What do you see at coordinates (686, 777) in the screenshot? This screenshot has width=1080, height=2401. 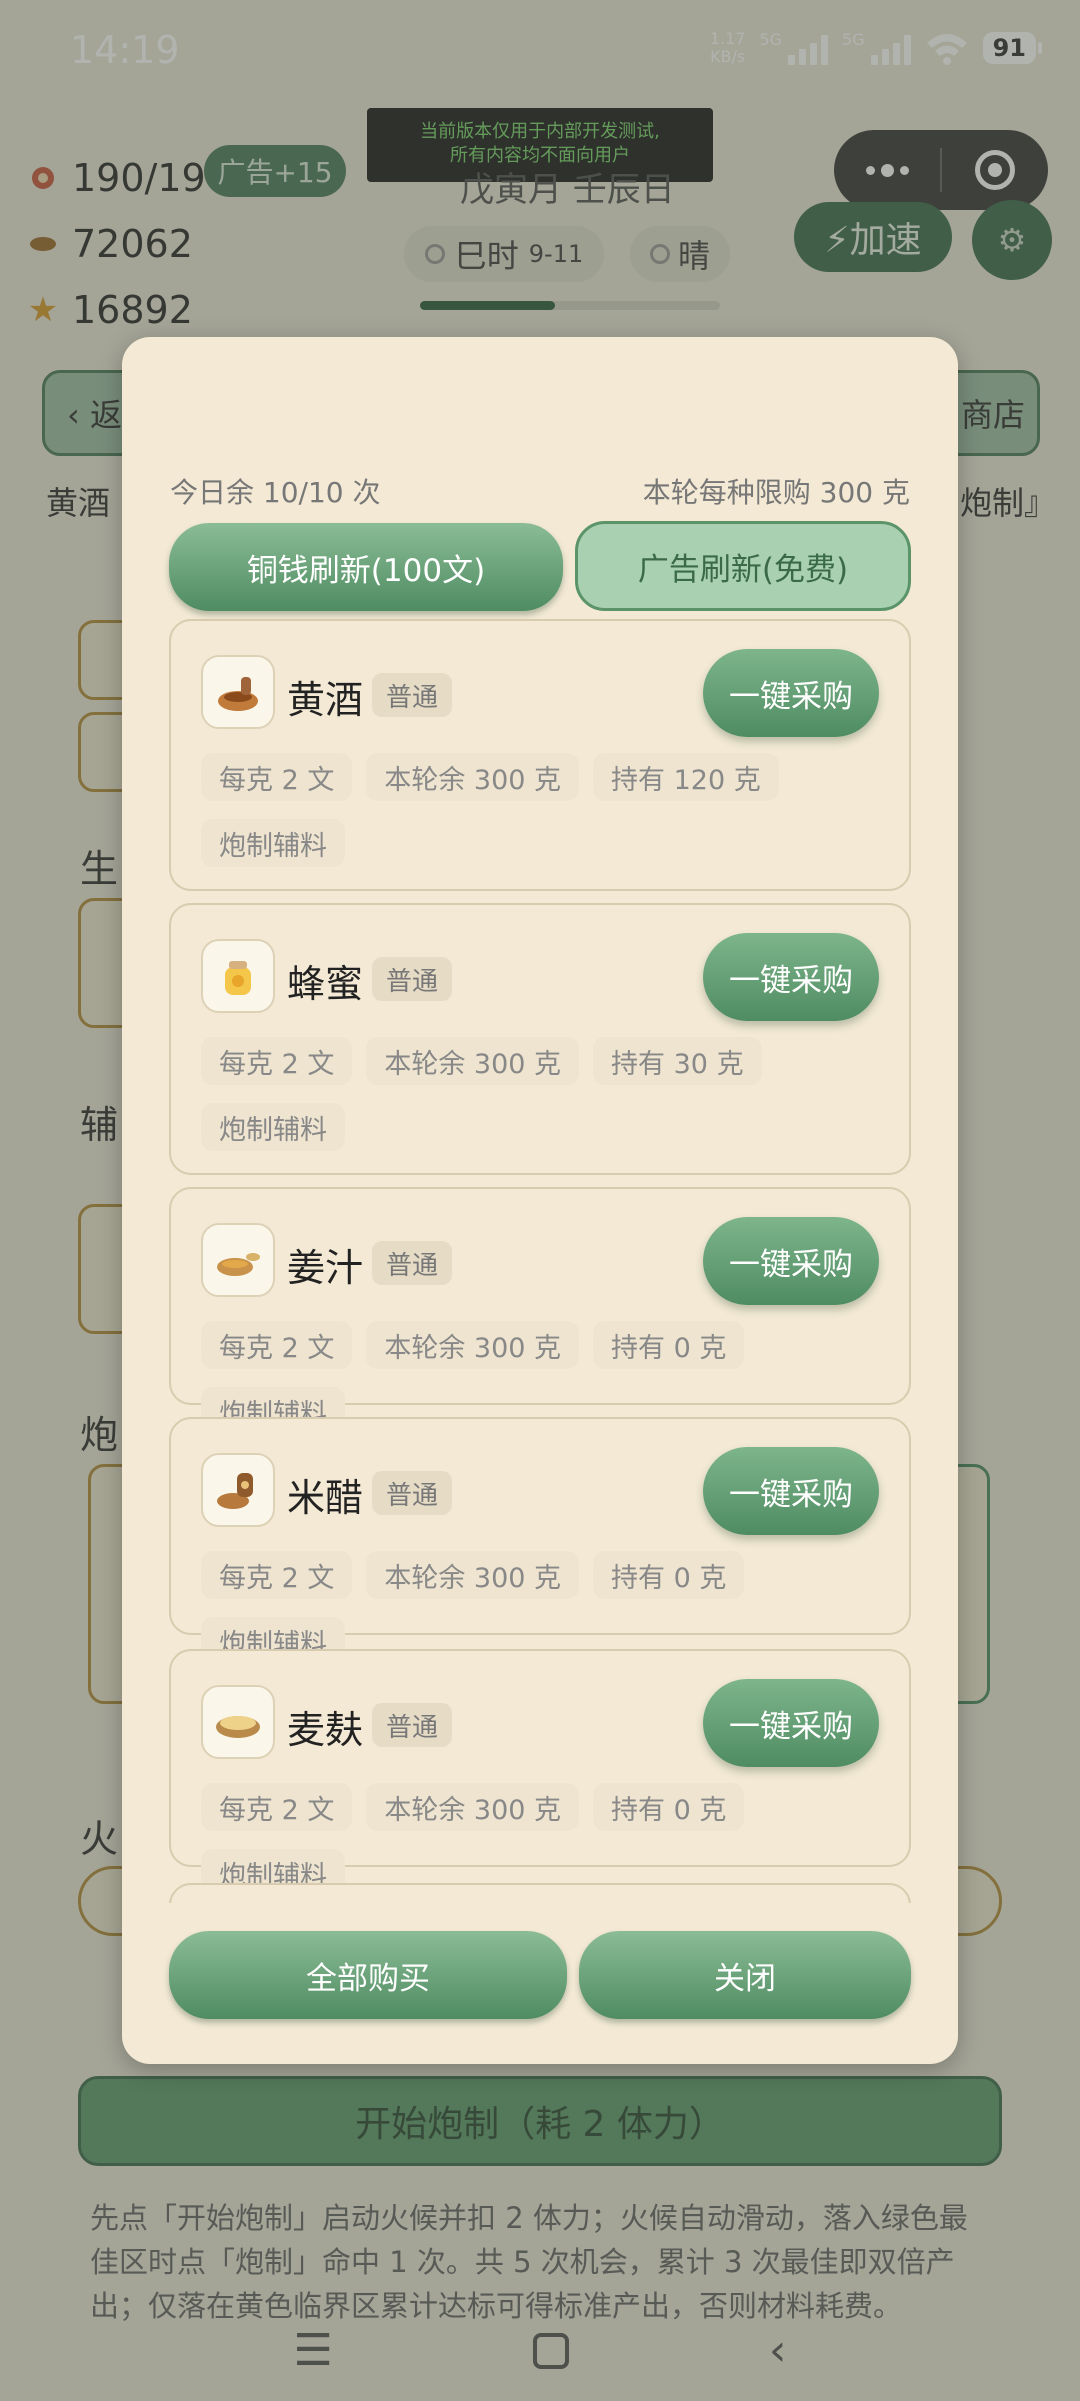 I see `item-info-chip: 持有 120 克` at bounding box center [686, 777].